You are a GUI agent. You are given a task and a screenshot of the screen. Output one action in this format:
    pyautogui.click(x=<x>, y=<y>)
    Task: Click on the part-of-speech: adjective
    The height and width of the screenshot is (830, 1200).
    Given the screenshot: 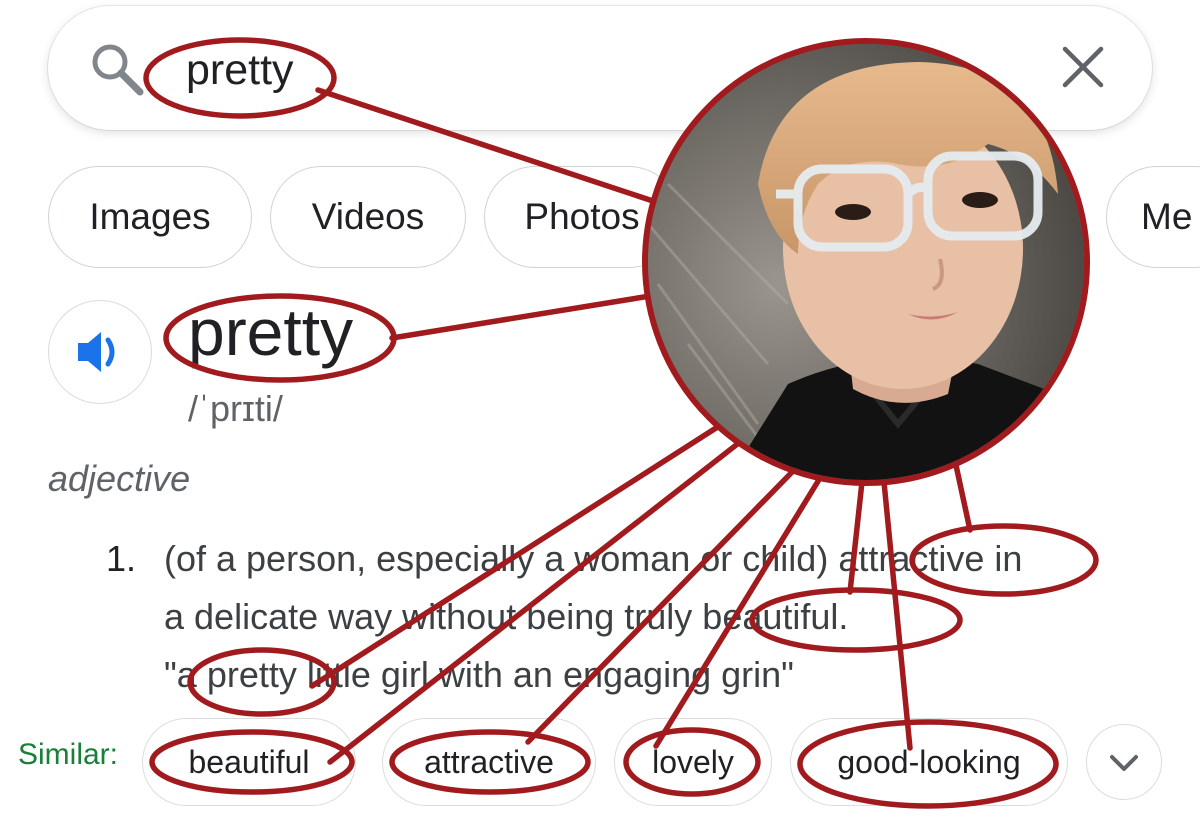 What is the action you would take?
    pyautogui.click(x=119, y=478)
    